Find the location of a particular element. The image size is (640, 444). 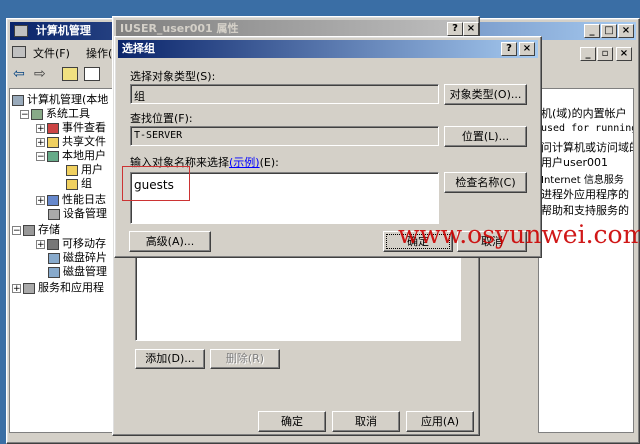

tree-item-computer-management: 计算机管理(本地 is located at coordinates (60, 99).